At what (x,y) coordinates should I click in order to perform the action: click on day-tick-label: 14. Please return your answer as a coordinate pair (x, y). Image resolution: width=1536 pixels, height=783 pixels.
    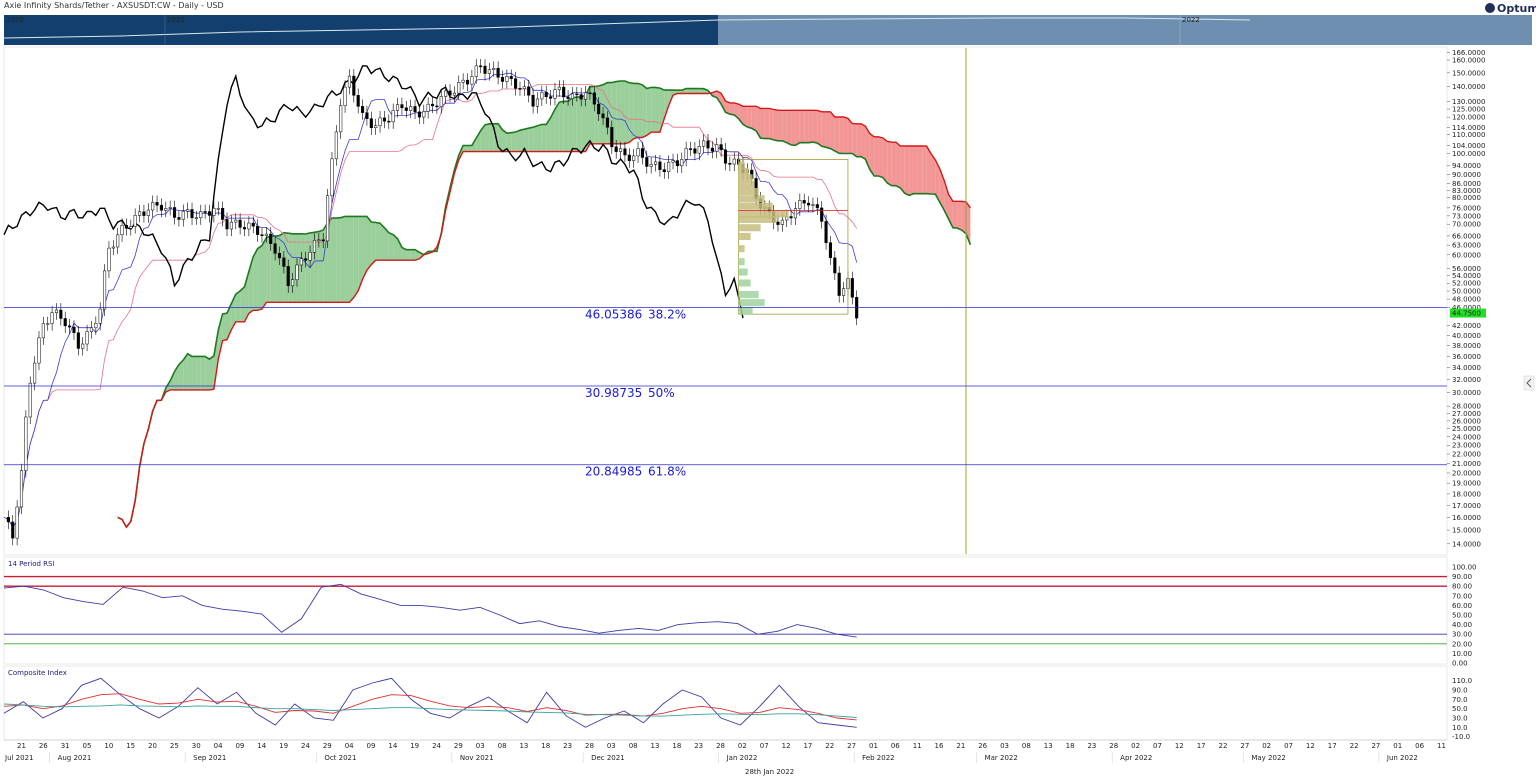
    Looking at the image, I should click on (392, 746).